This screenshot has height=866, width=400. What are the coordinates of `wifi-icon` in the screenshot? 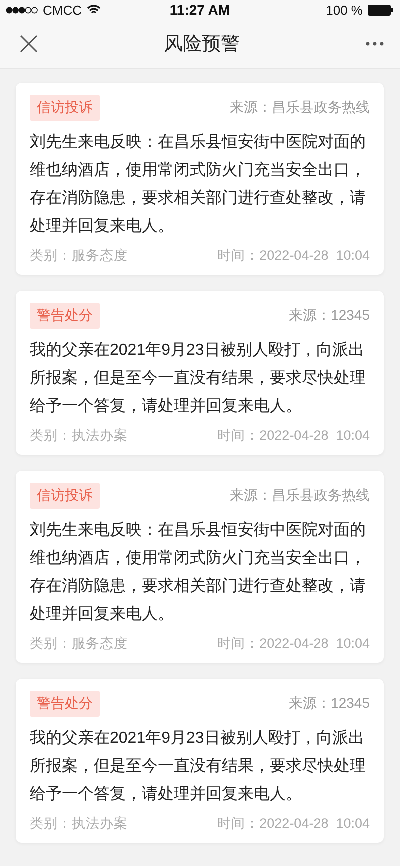 It's located at (94, 10).